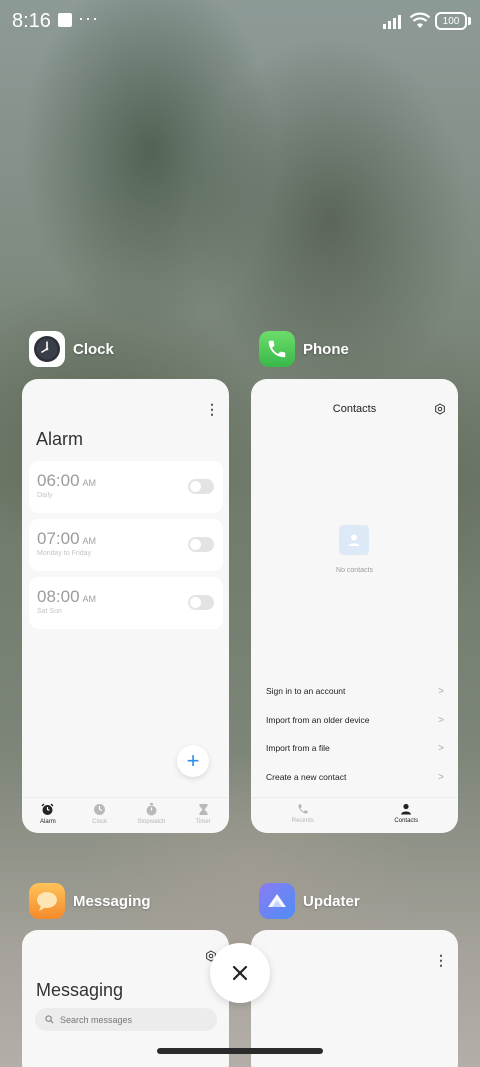 The width and height of the screenshot is (480, 1067). Describe the element at coordinates (93, 349) in the screenshot. I see `app-name-clock: Clock` at that location.